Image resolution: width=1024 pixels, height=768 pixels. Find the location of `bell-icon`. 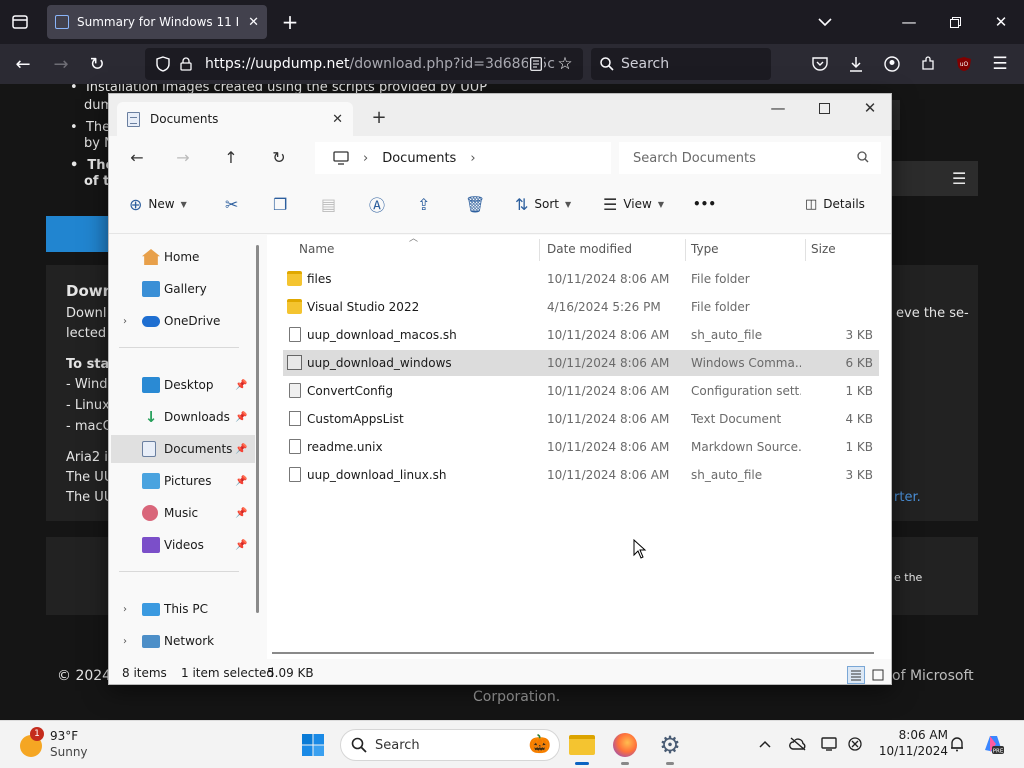

bell-icon is located at coordinates (957, 744).